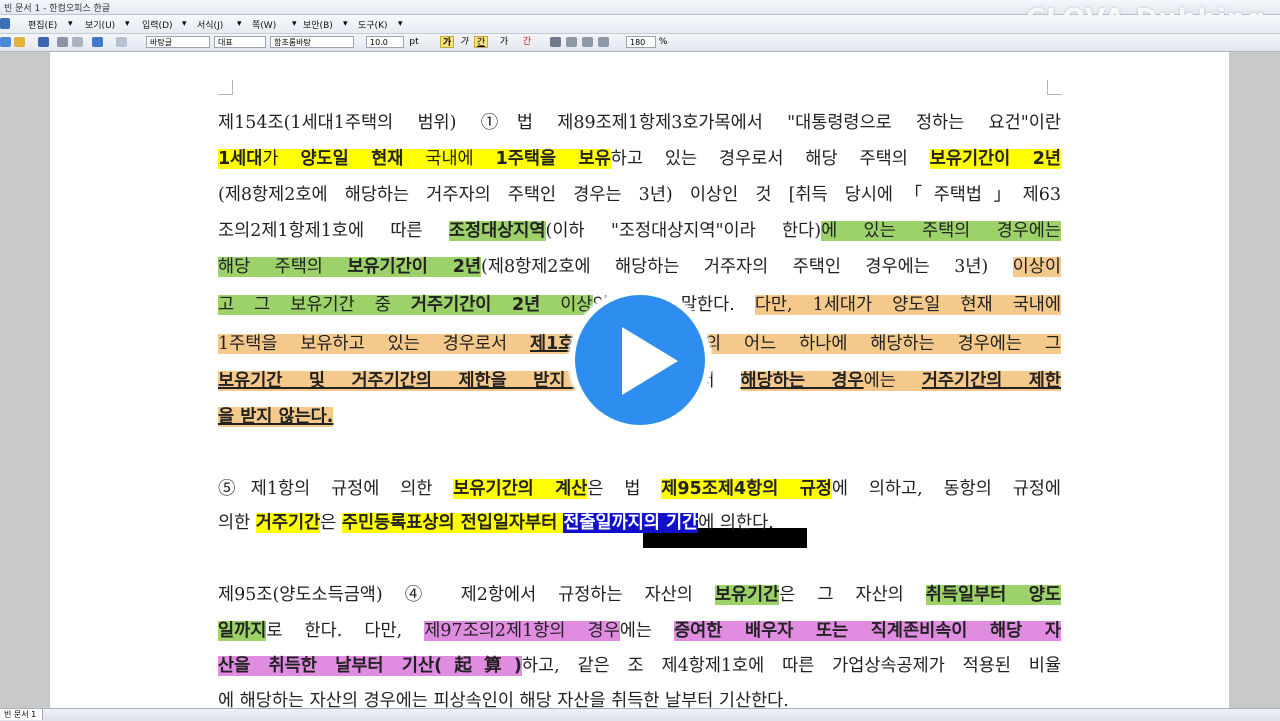 The width and height of the screenshot is (1280, 721). Describe the element at coordinates (100, 24) in the screenshot. I see `menu-item: 보기(U)` at that location.